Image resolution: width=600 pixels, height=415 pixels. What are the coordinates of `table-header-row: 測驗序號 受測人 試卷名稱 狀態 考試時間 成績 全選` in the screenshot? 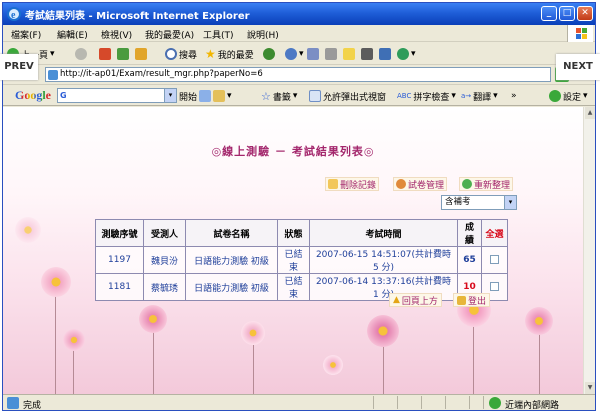 It's located at (301, 233).